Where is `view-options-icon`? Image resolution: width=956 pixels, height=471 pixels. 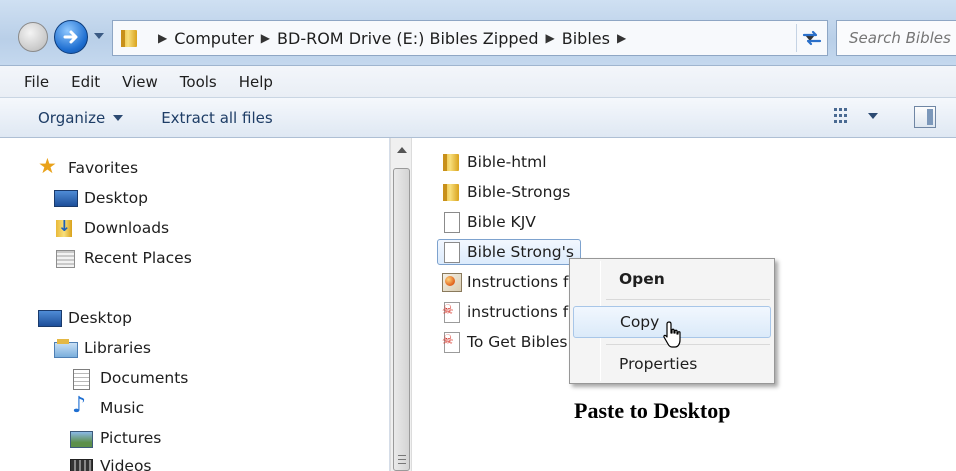
view-options-icon is located at coordinates (840, 115).